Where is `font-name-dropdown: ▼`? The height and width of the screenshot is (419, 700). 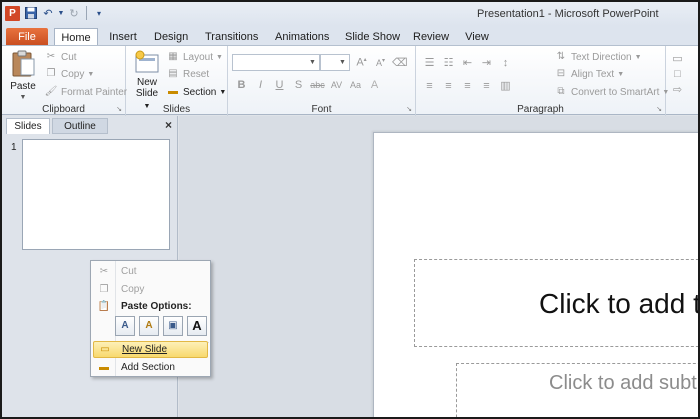
font-name-dropdown: ▼ is located at coordinates (276, 62).